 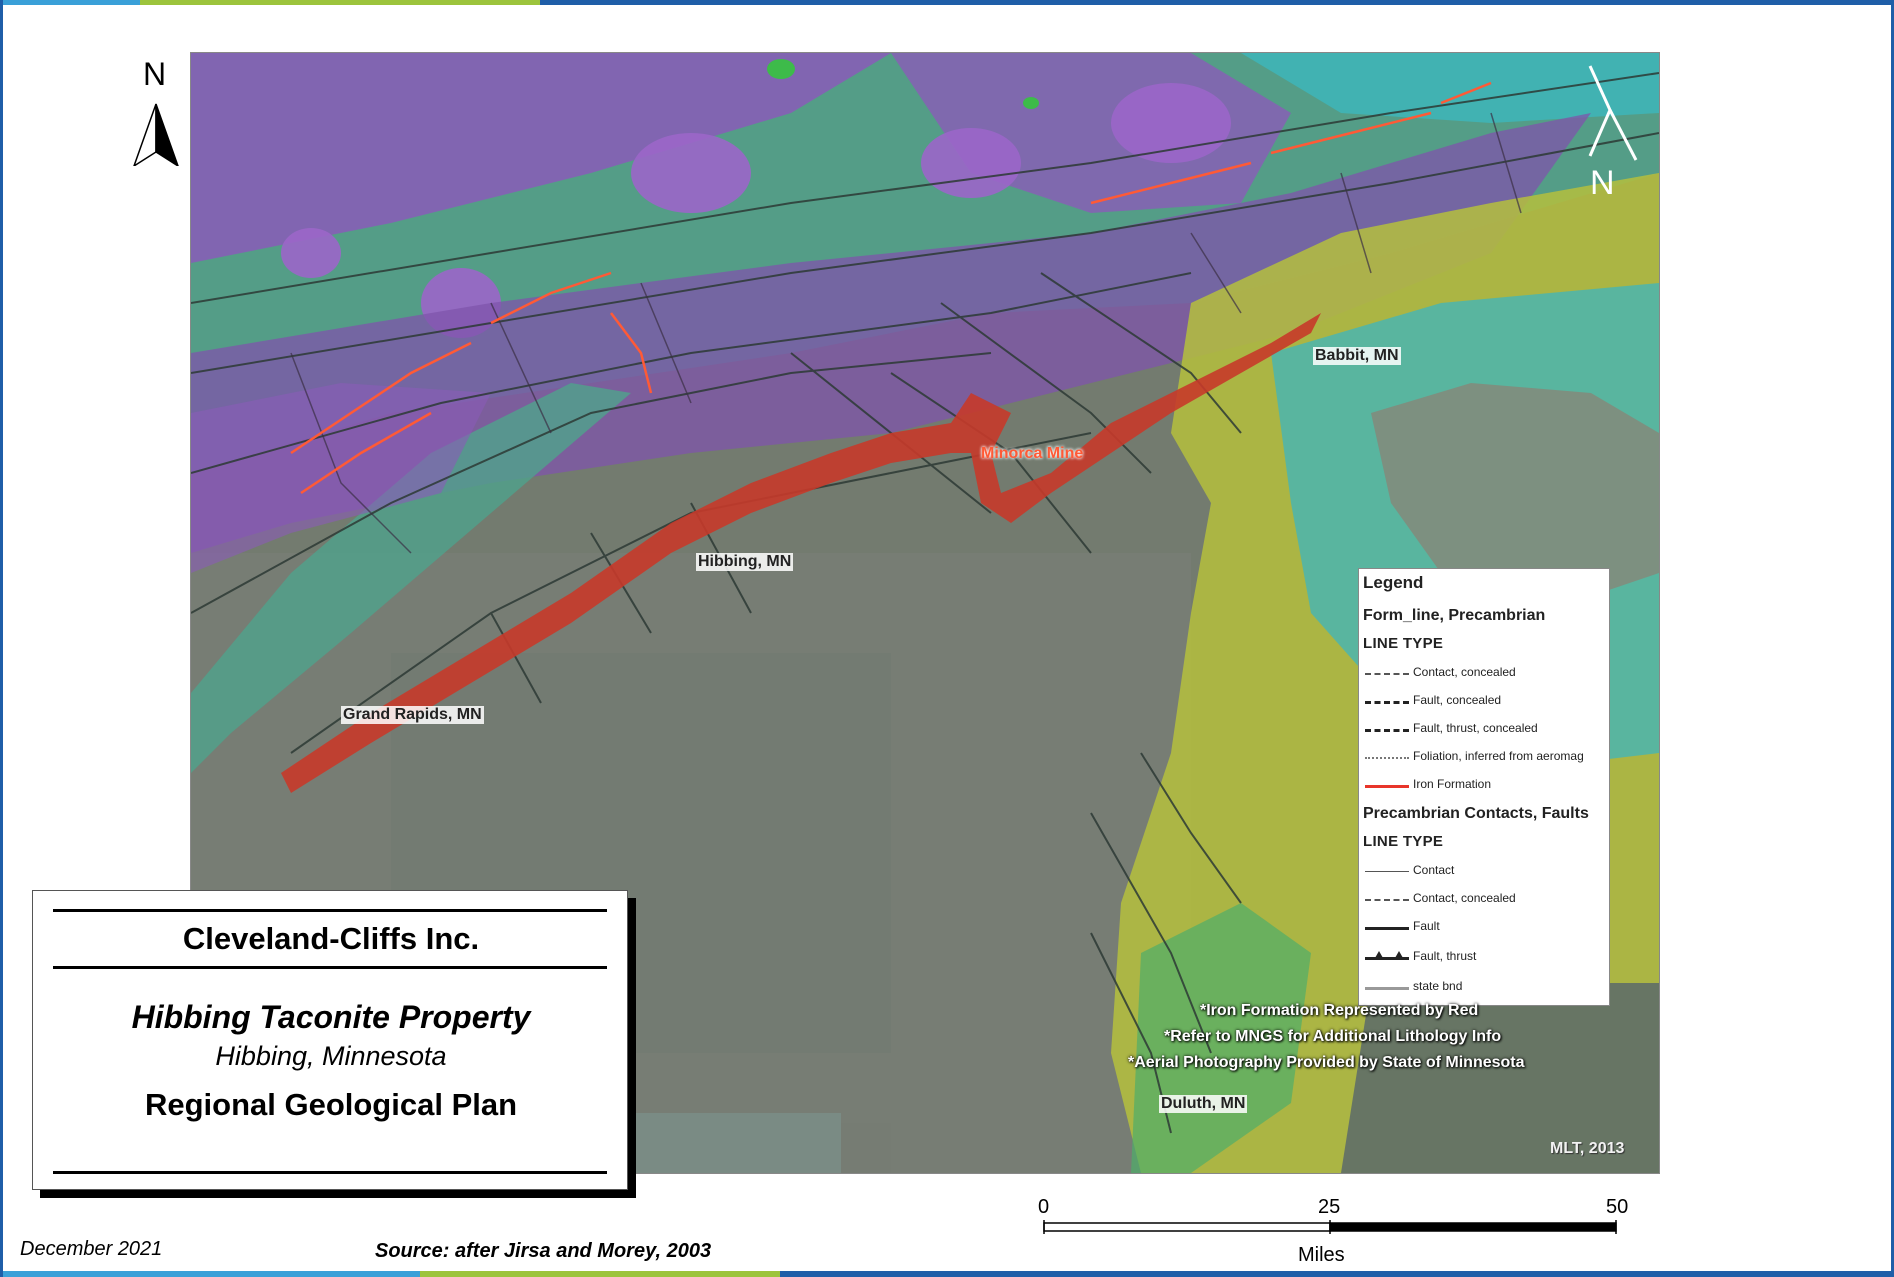 What do you see at coordinates (1389, 954) in the screenshot?
I see `thrust-teeth-icon` at bounding box center [1389, 954].